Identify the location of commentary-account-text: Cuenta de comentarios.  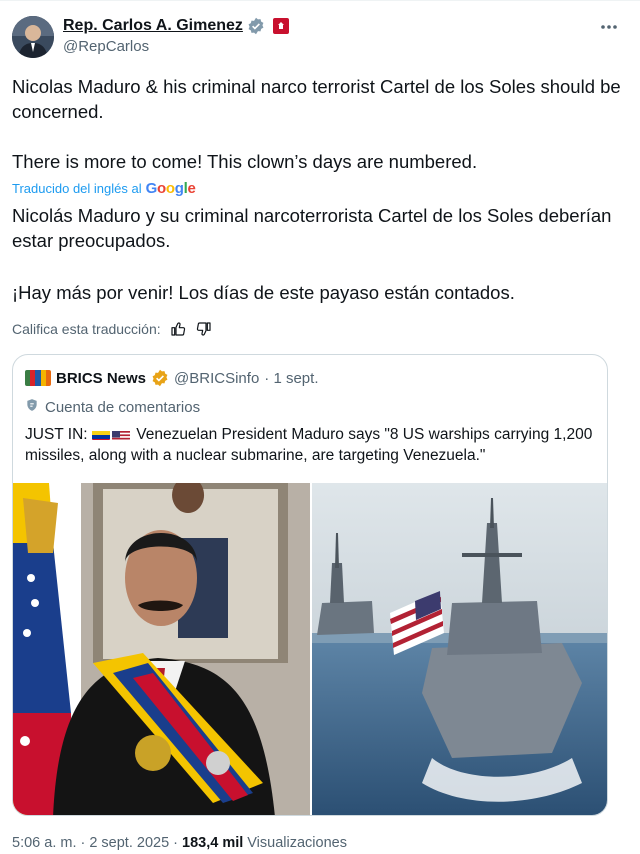
(123, 407).